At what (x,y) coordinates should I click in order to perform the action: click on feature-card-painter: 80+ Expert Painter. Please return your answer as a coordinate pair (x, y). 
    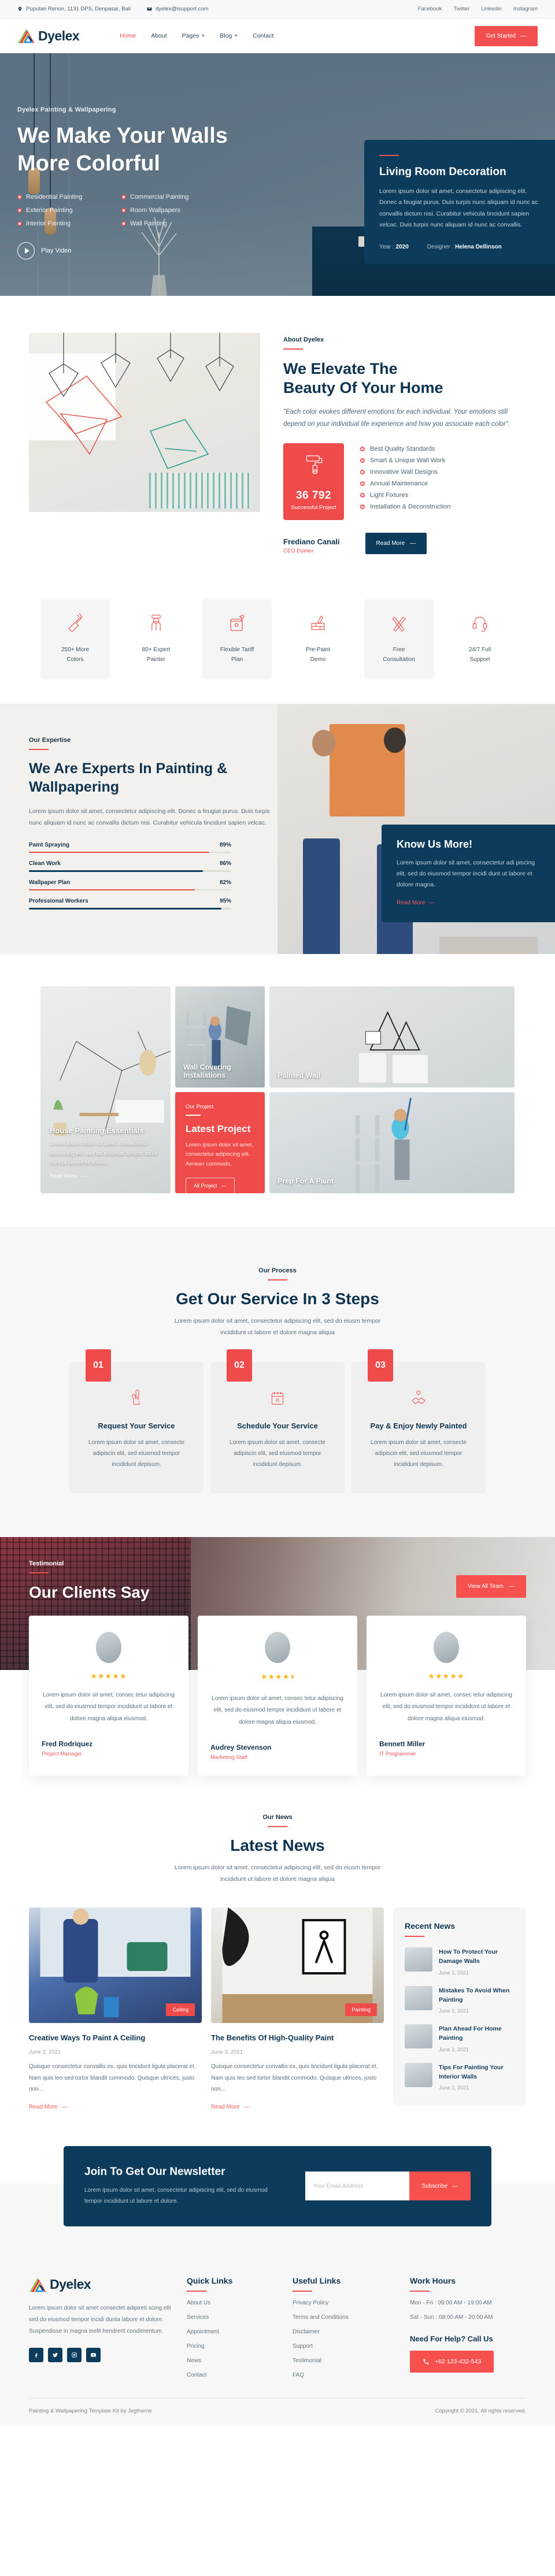
    Looking at the image, I should click on (156, 640).